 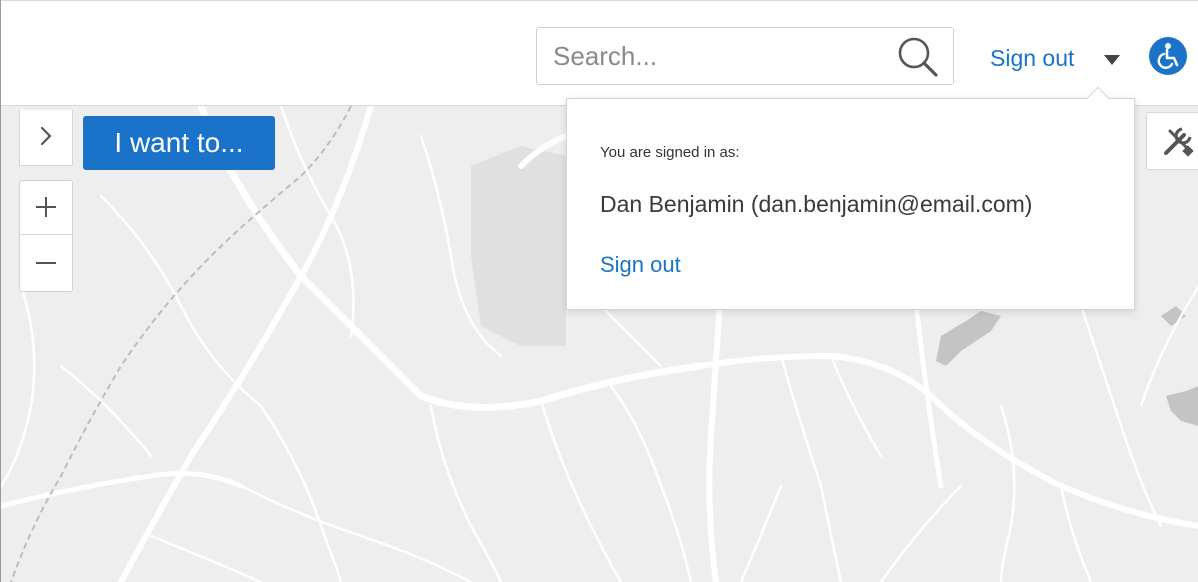 I want to click on zoom-out-button, so click(x=46, y=264).